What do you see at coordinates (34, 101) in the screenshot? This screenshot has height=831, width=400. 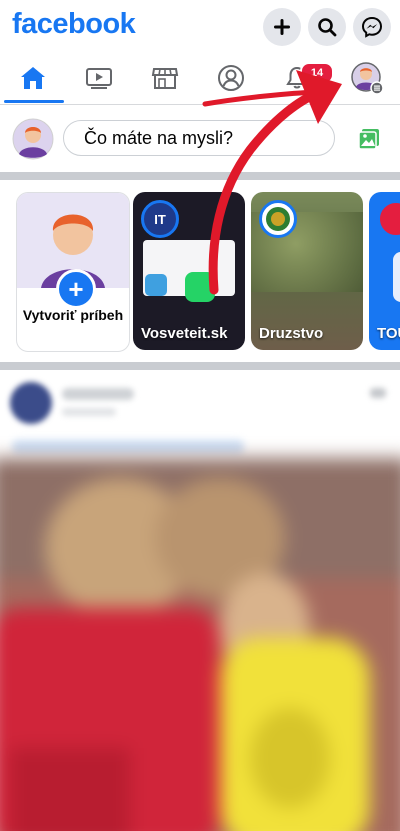 I see `active-tab-indicator` at bounding box center [34, 101].